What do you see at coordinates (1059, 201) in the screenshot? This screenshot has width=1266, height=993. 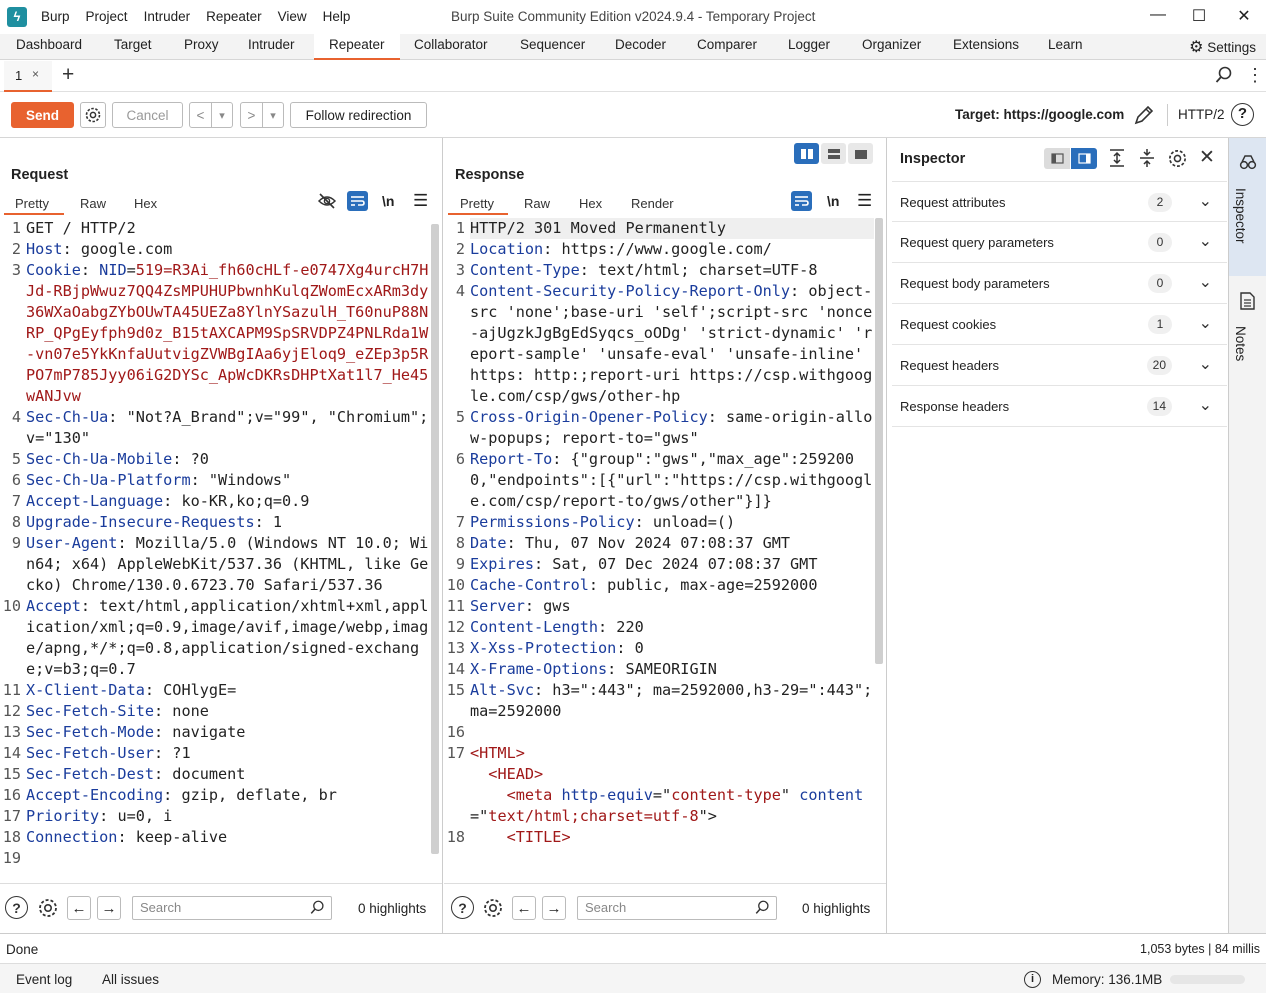 I see `inspector-row-request-attributes: Request attributes 2 ⌄` at bounding box center [1059, 201].